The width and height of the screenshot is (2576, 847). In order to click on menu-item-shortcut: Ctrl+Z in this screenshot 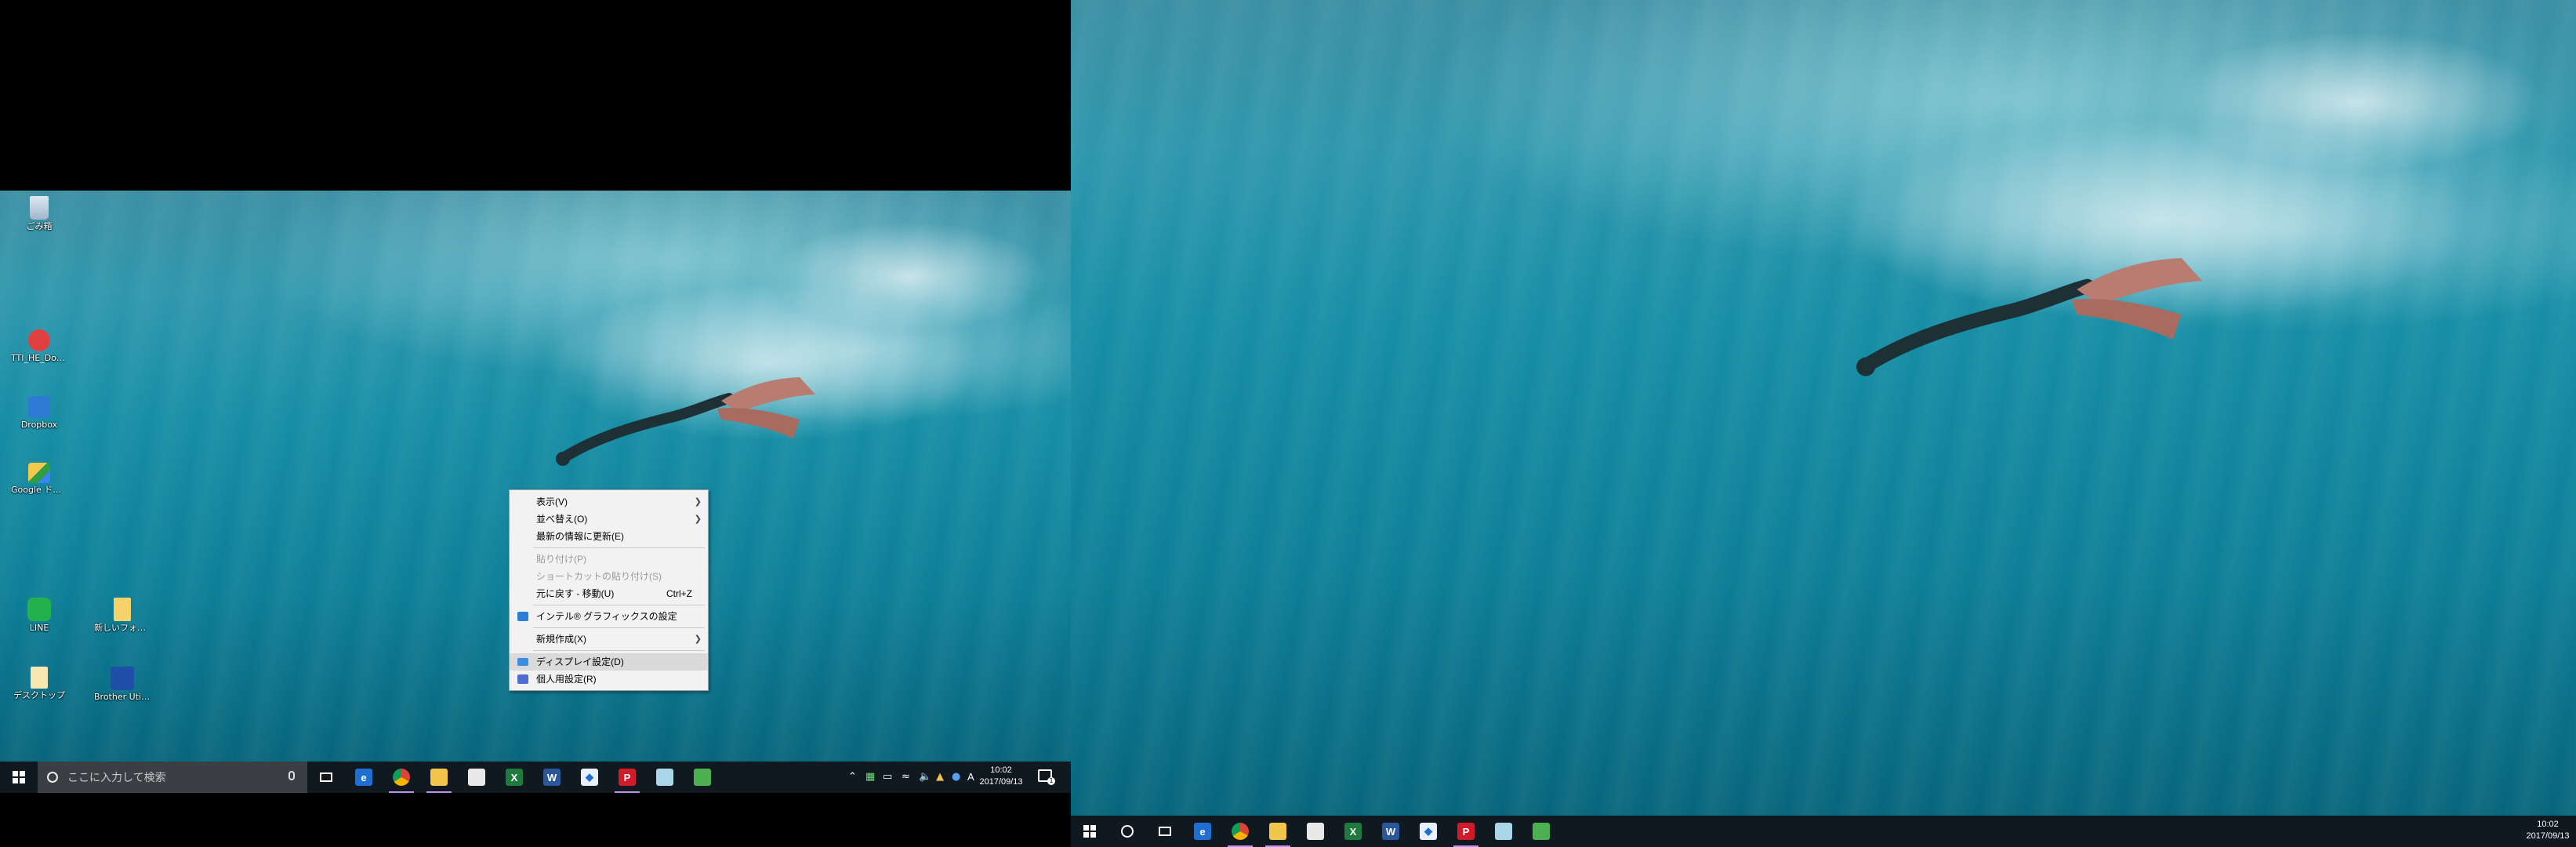, I will do `click(679, 593)`.